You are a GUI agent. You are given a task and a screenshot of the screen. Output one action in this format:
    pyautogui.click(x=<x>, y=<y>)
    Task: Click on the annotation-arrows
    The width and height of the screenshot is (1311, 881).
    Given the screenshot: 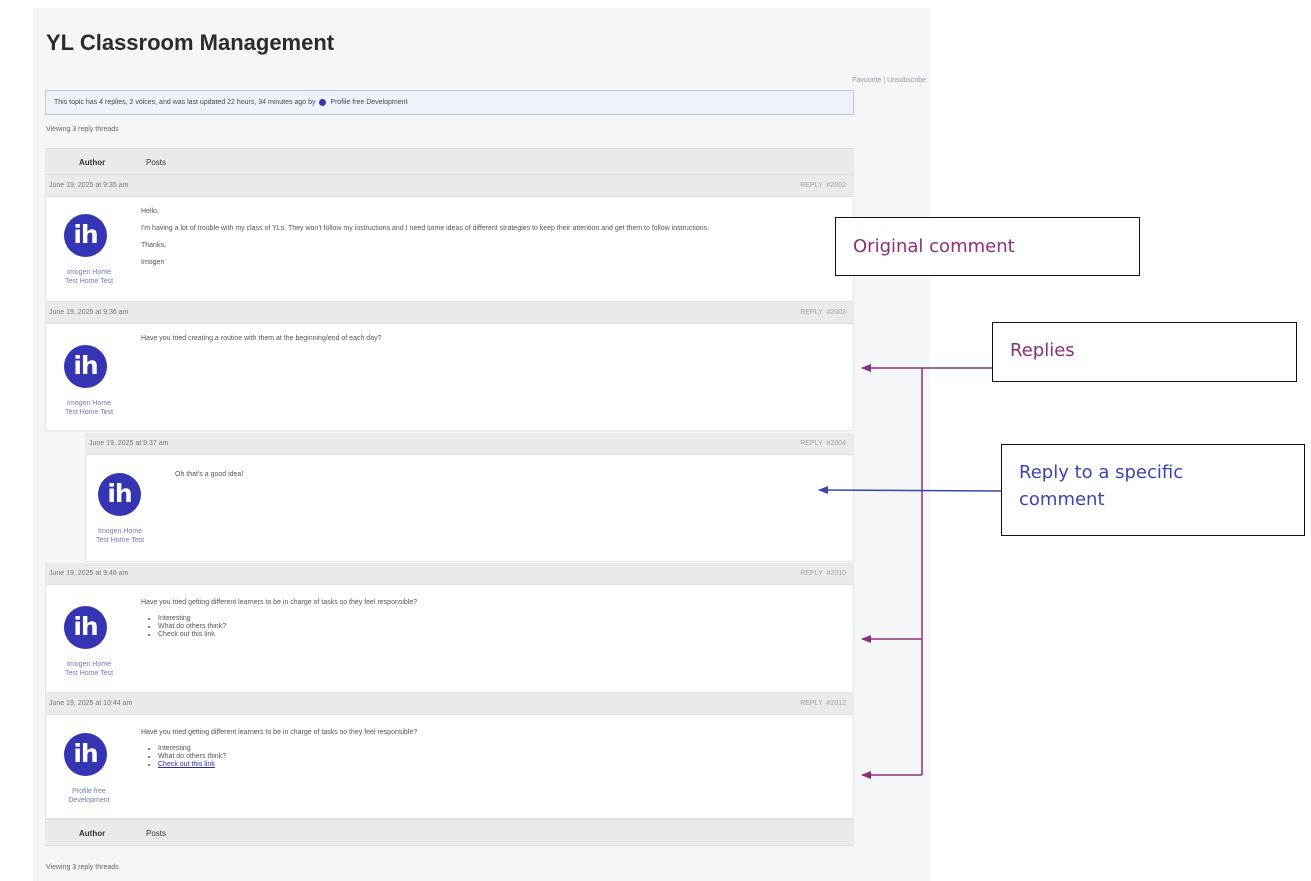 What is the action you would take?
    pyautogui.click(x=910, y=571)
    